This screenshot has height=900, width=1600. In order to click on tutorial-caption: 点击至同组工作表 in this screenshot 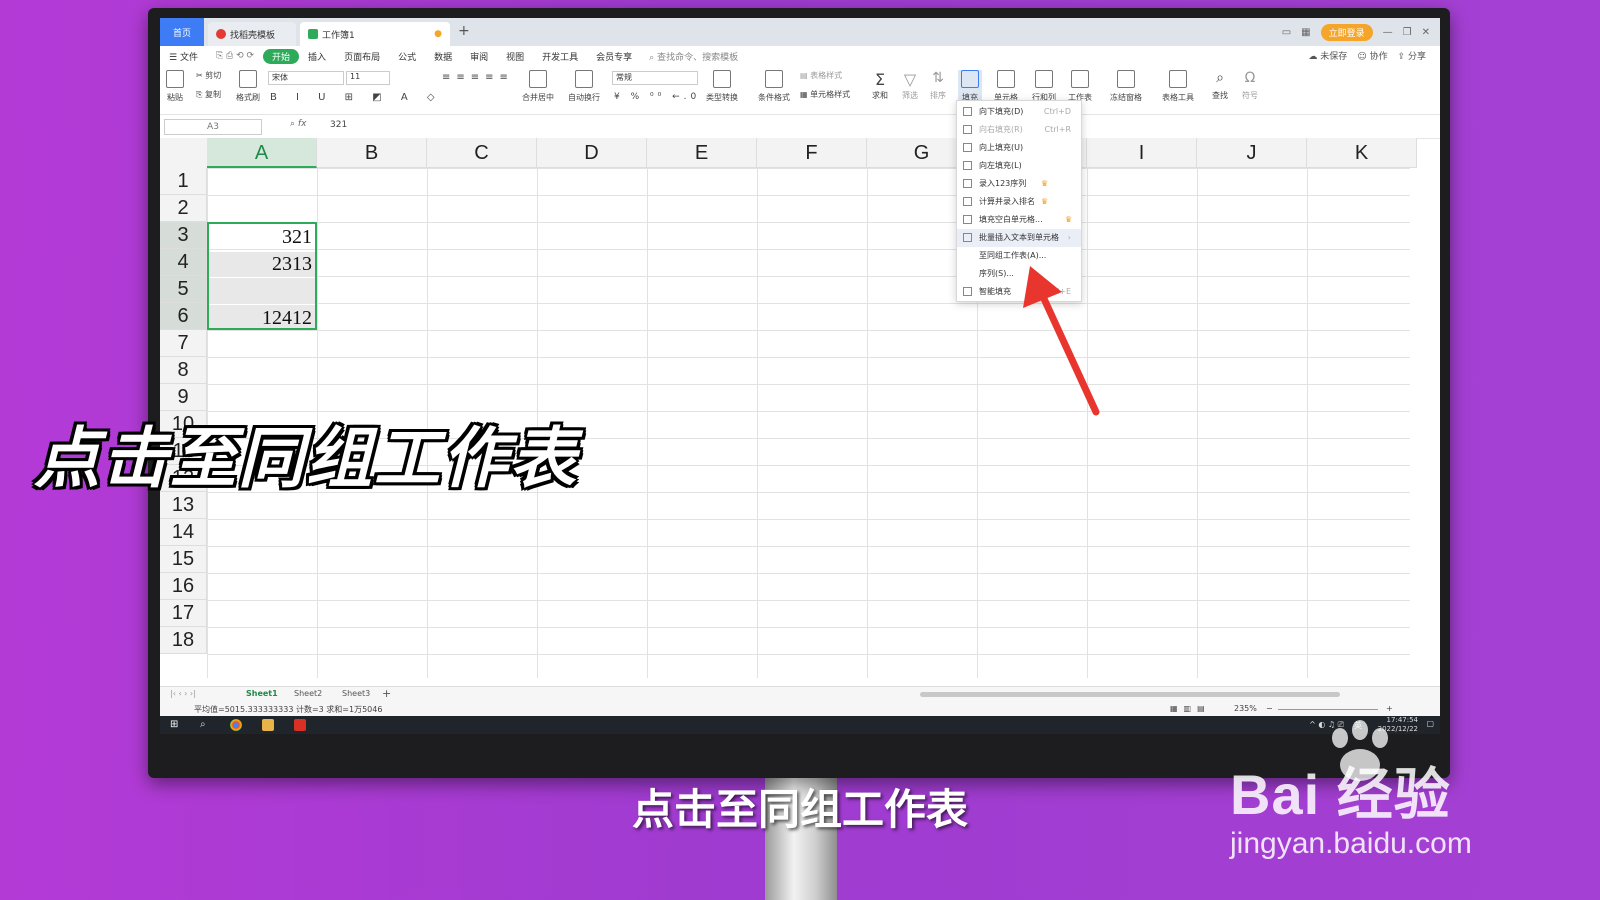, I will do `click(306, 458)`.